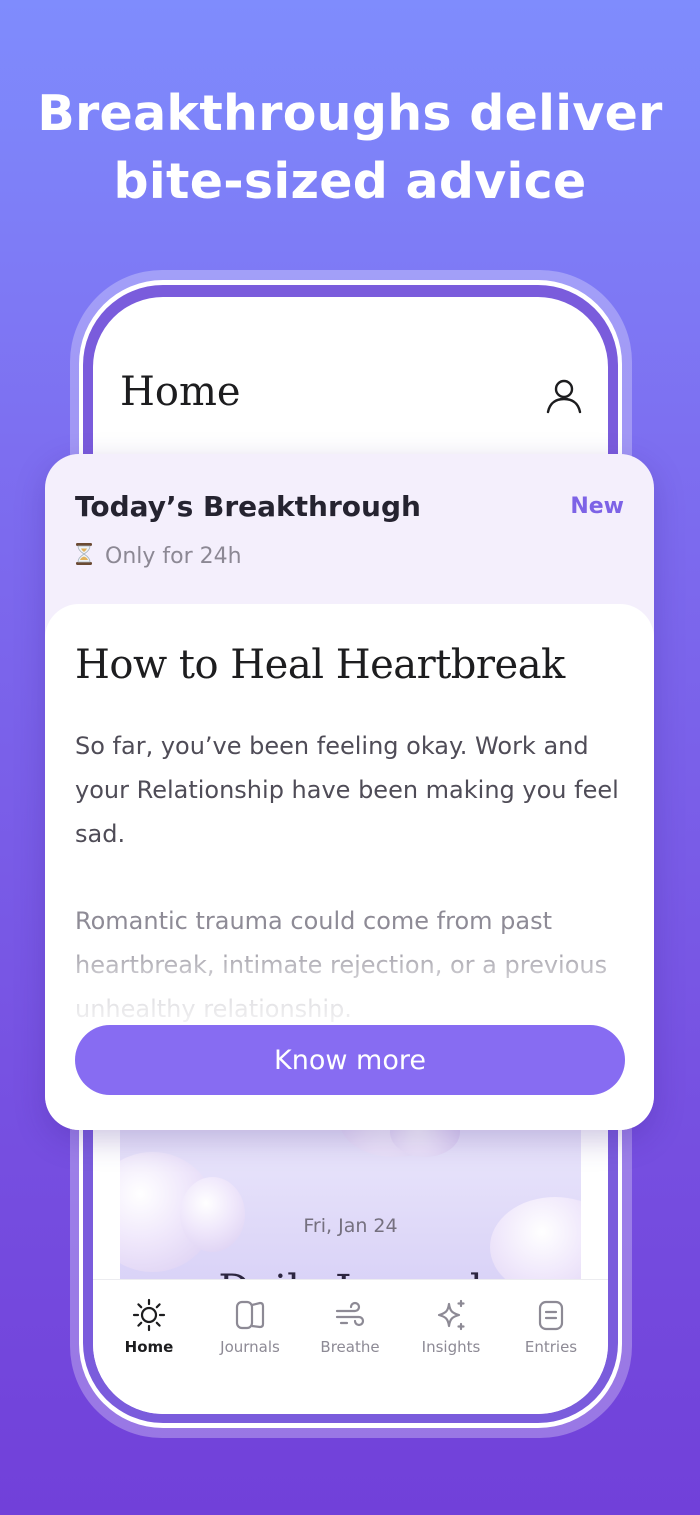  What do you see at coordinates (350, 1314) in the screenshot?
I see `wind-icon` at bounding box center [350, 1314].